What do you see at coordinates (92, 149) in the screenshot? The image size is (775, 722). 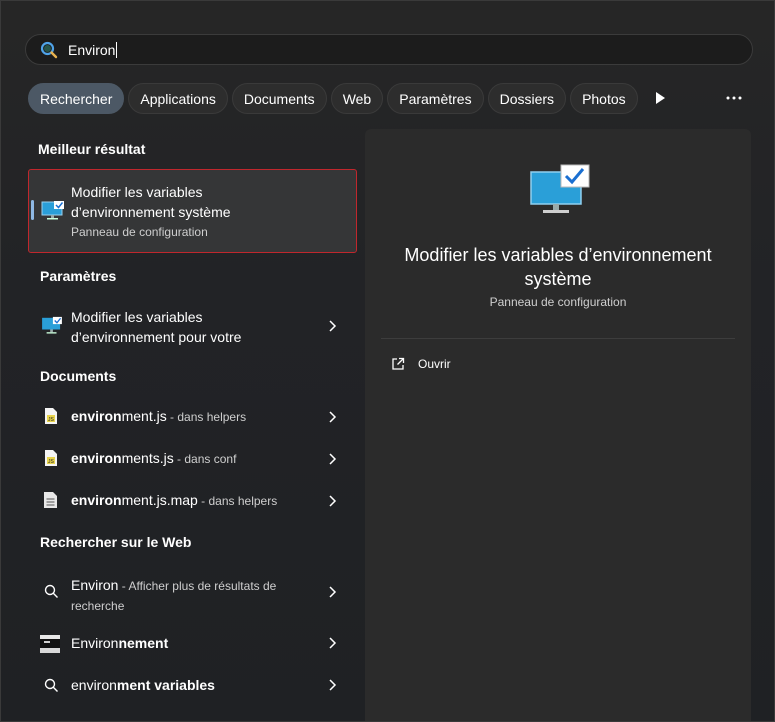 I see `section-best-title: Meilleur résultat` at bounding box center [92, 149].